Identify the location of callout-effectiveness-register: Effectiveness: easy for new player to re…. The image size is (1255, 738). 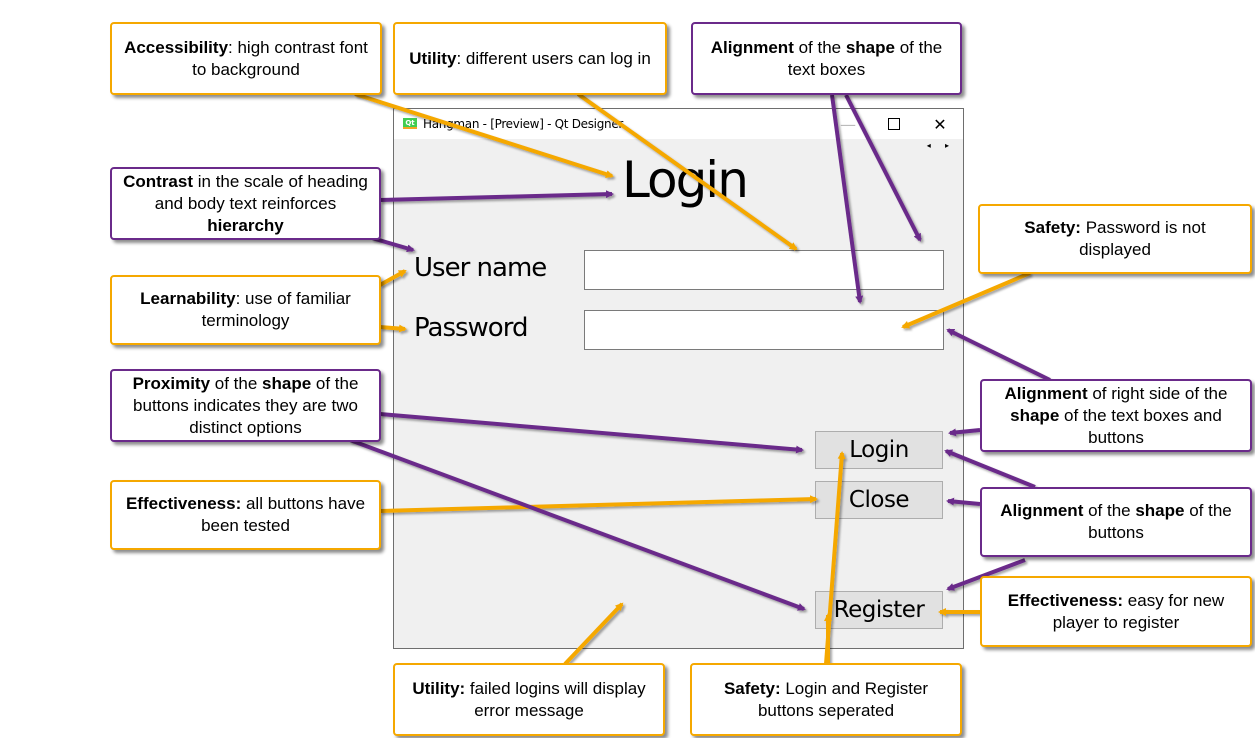
(1116, 611).